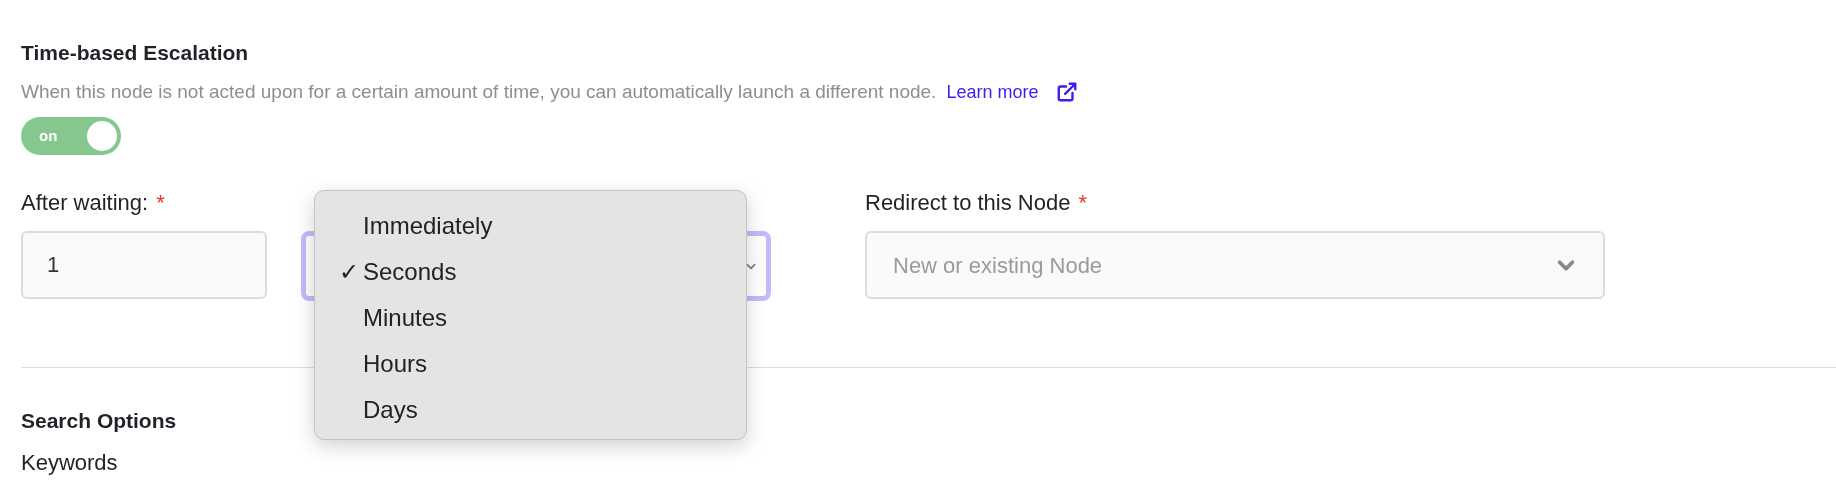 The height and width of the screenshot is (492, 1836). What do you see at coordinates (395, 364) in the screenshot?
I see `menu-item-label: Hours` at bounding box center [395, 364].